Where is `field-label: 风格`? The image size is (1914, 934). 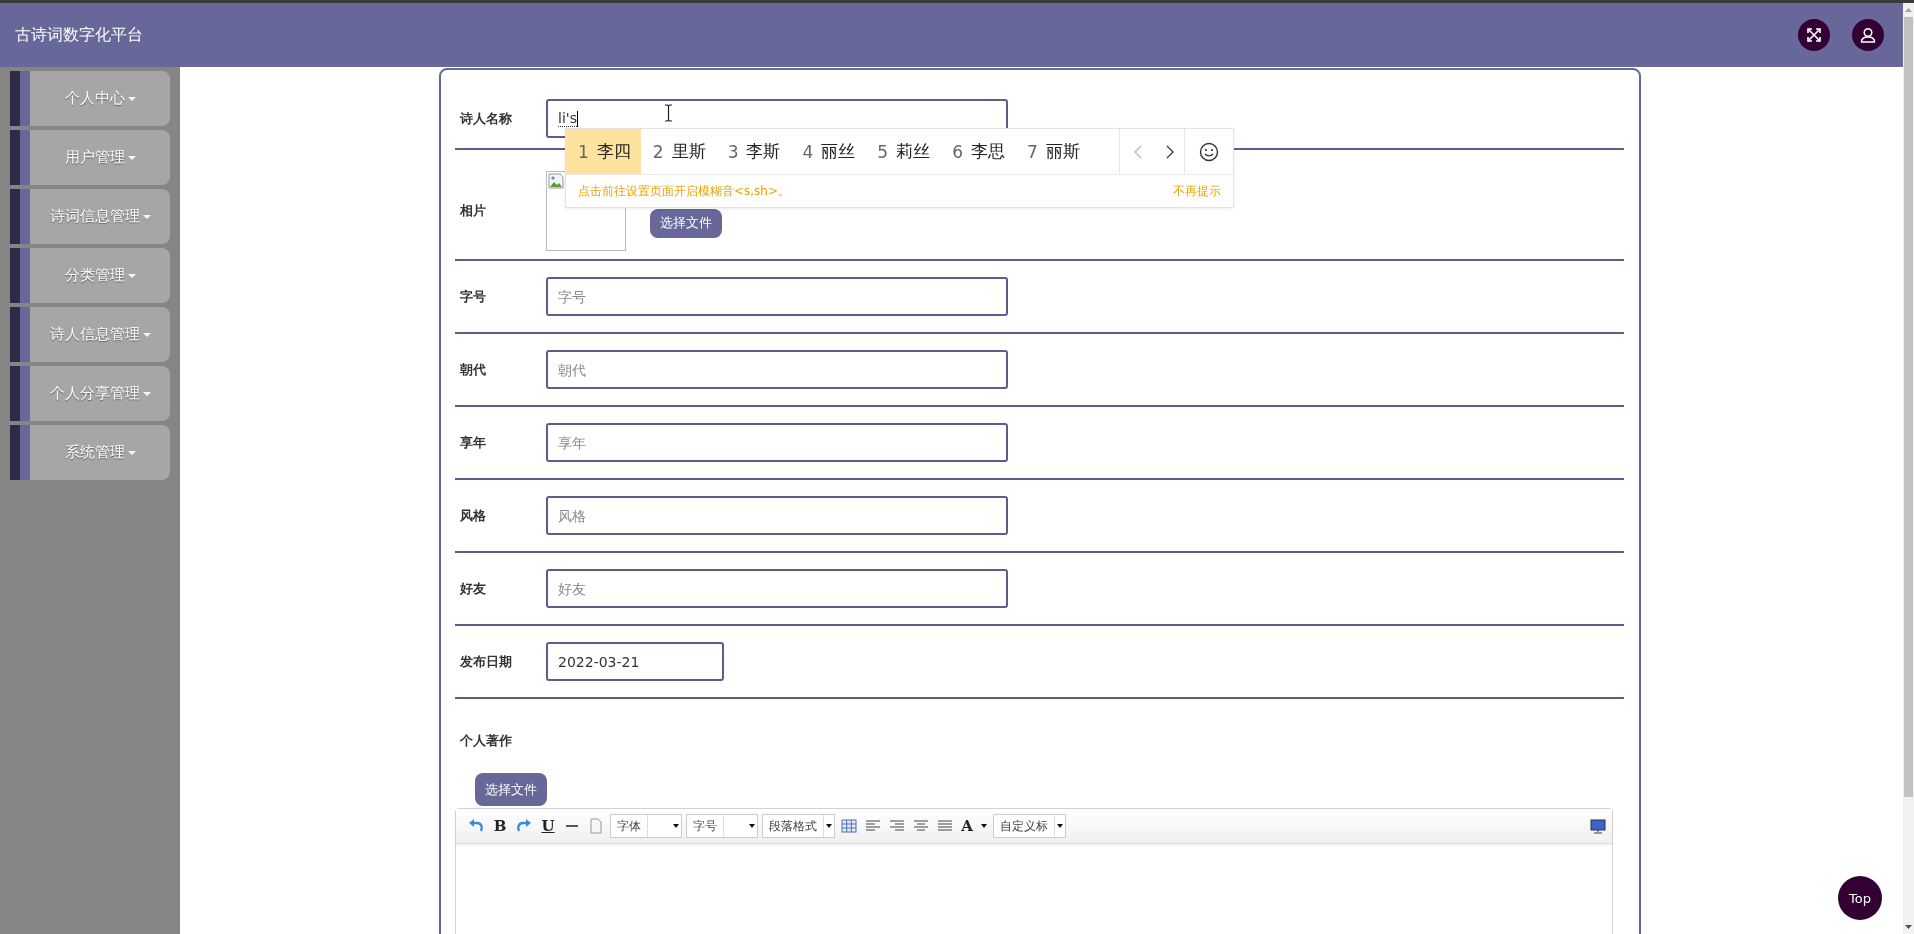
field-label: 风格 is located at coordinates (473, 515).